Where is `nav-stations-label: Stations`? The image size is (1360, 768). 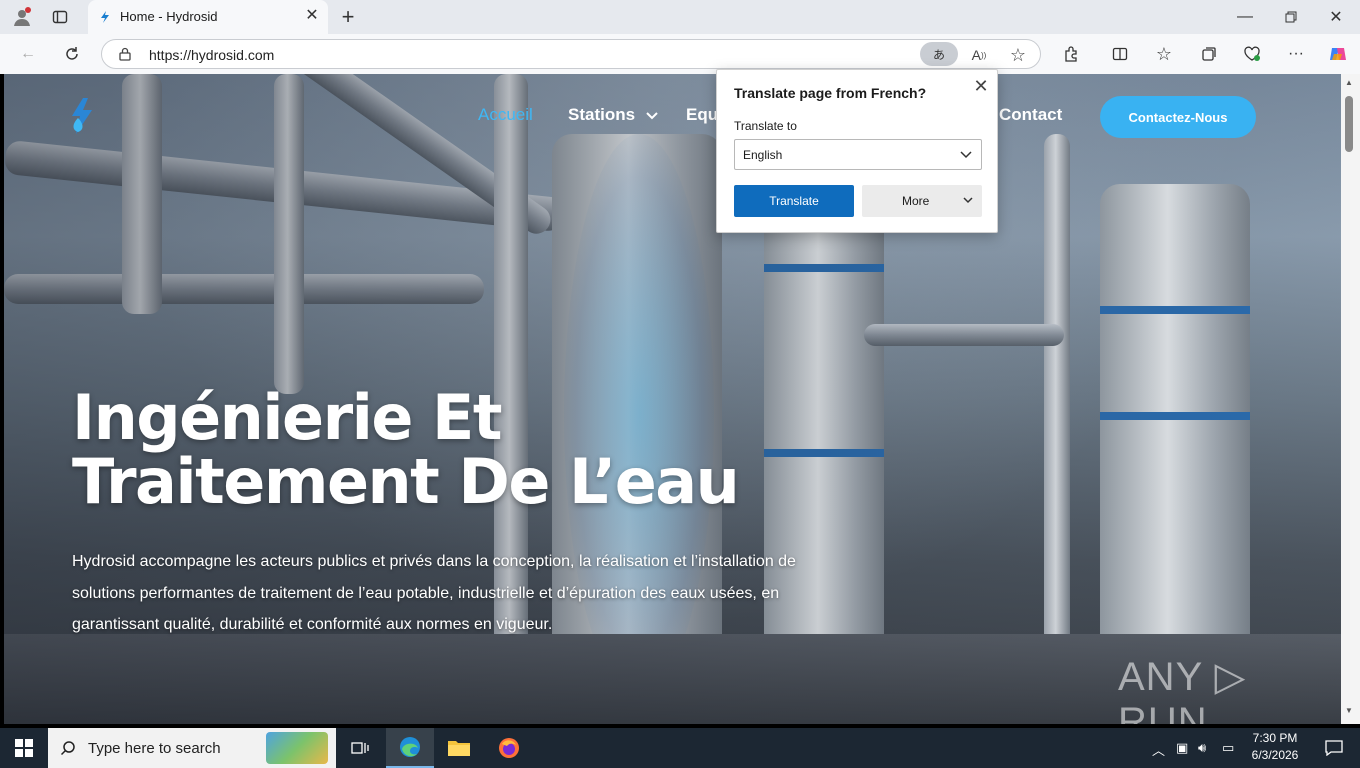 nav-stations-label: Stations is located at coordinates (602, 114).